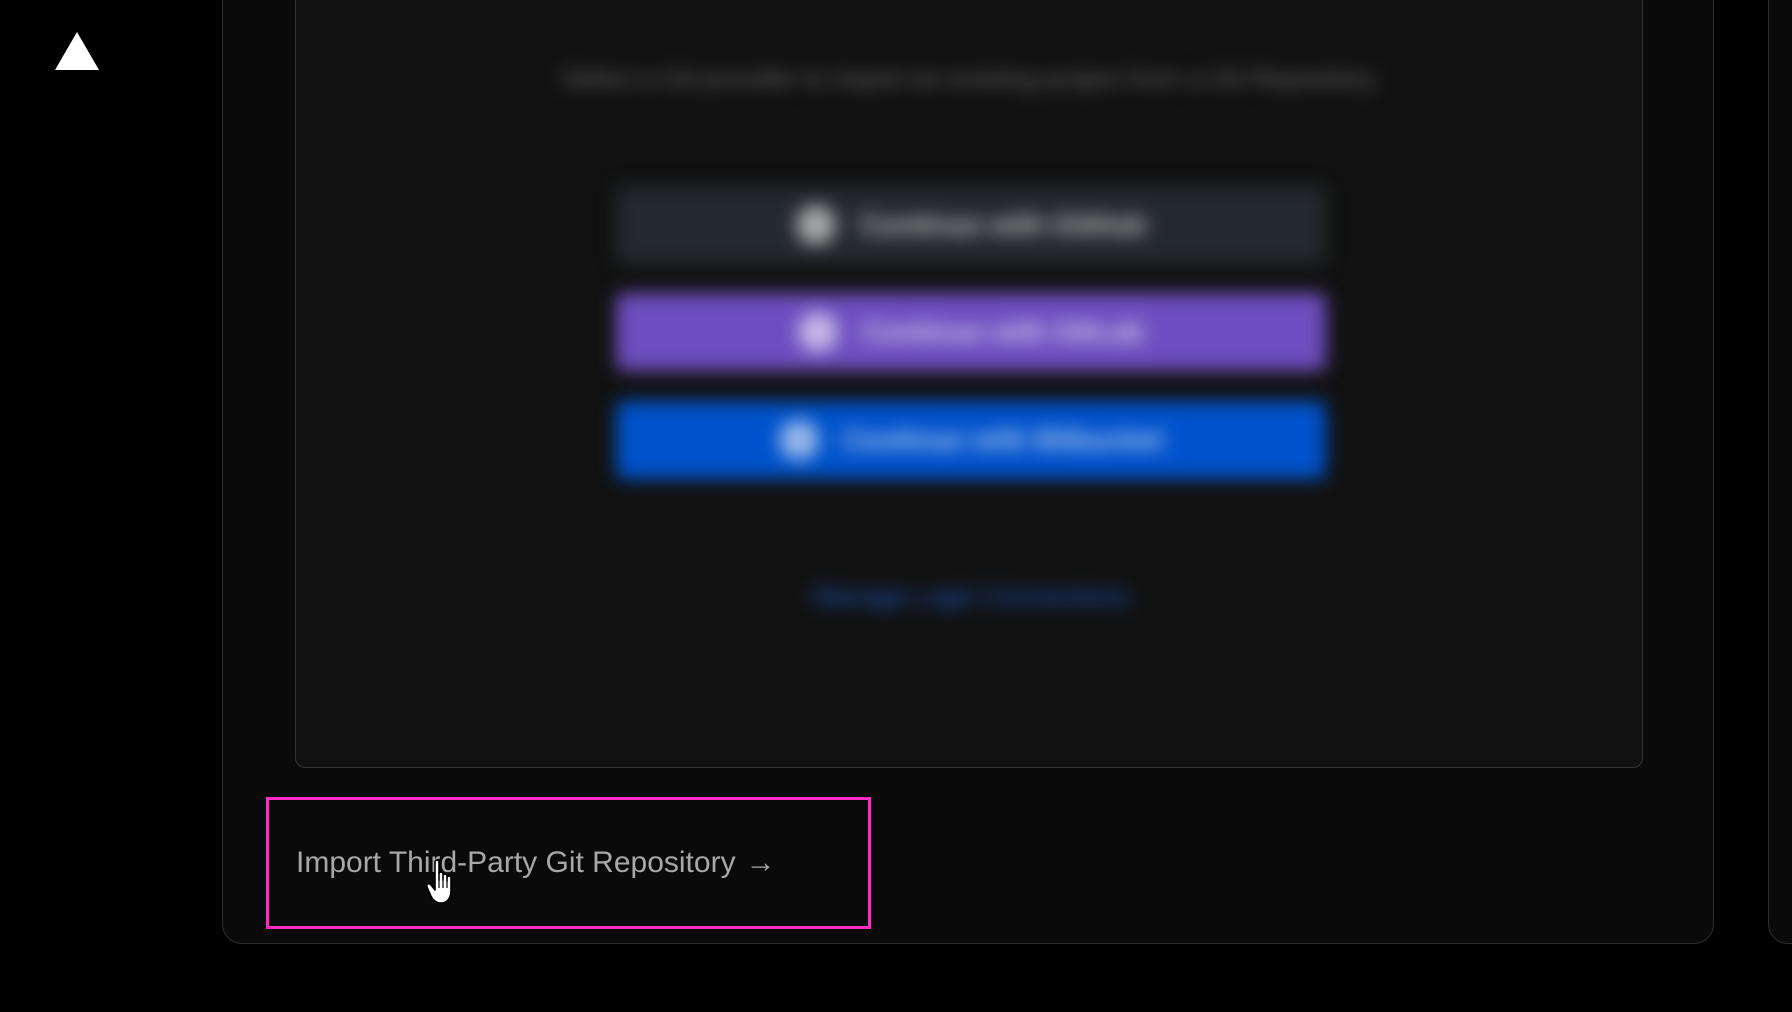 Image resolution: width=1792 pixels, height=1012 pixels. Describe the element at coordinates (815, 225) in the screenshot. I see `github-icon` at that location.